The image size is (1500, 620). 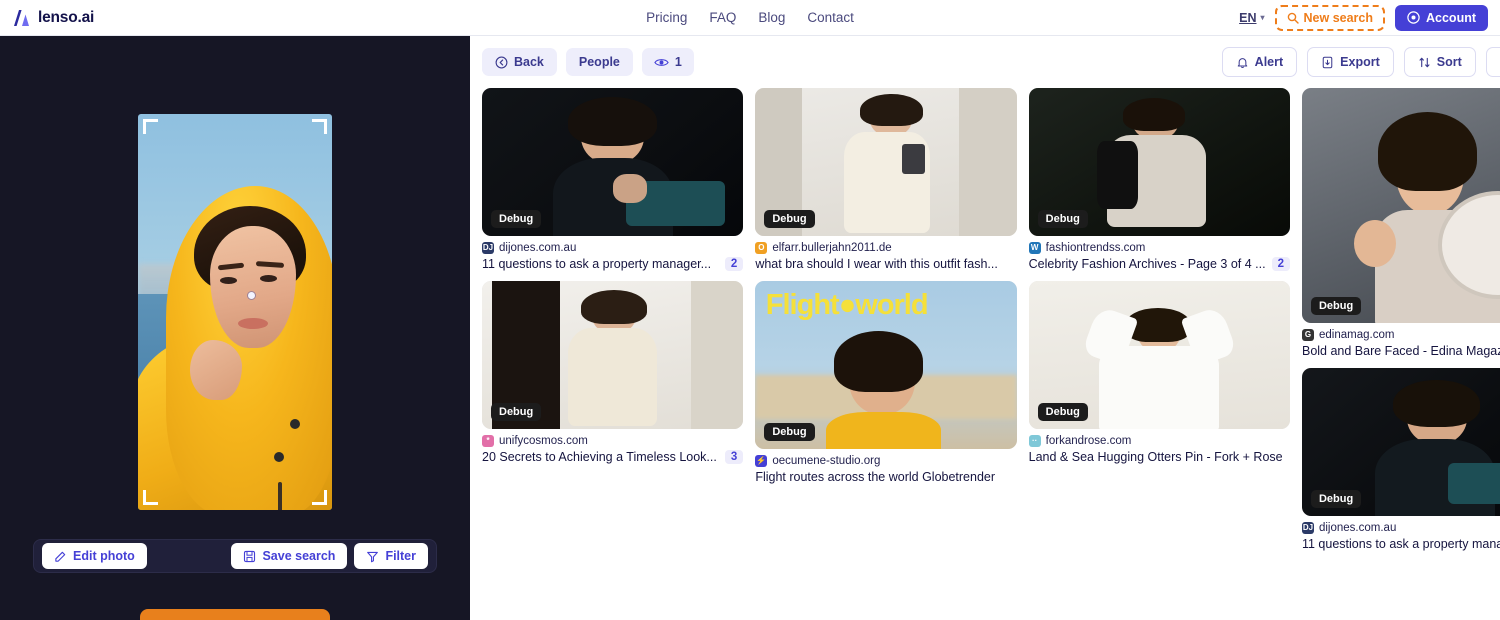 What do you see at coordinates (1357, 528) in the screenshot?
I see `result-domain: dijones.com.au` at bounding box center [1357, 528].